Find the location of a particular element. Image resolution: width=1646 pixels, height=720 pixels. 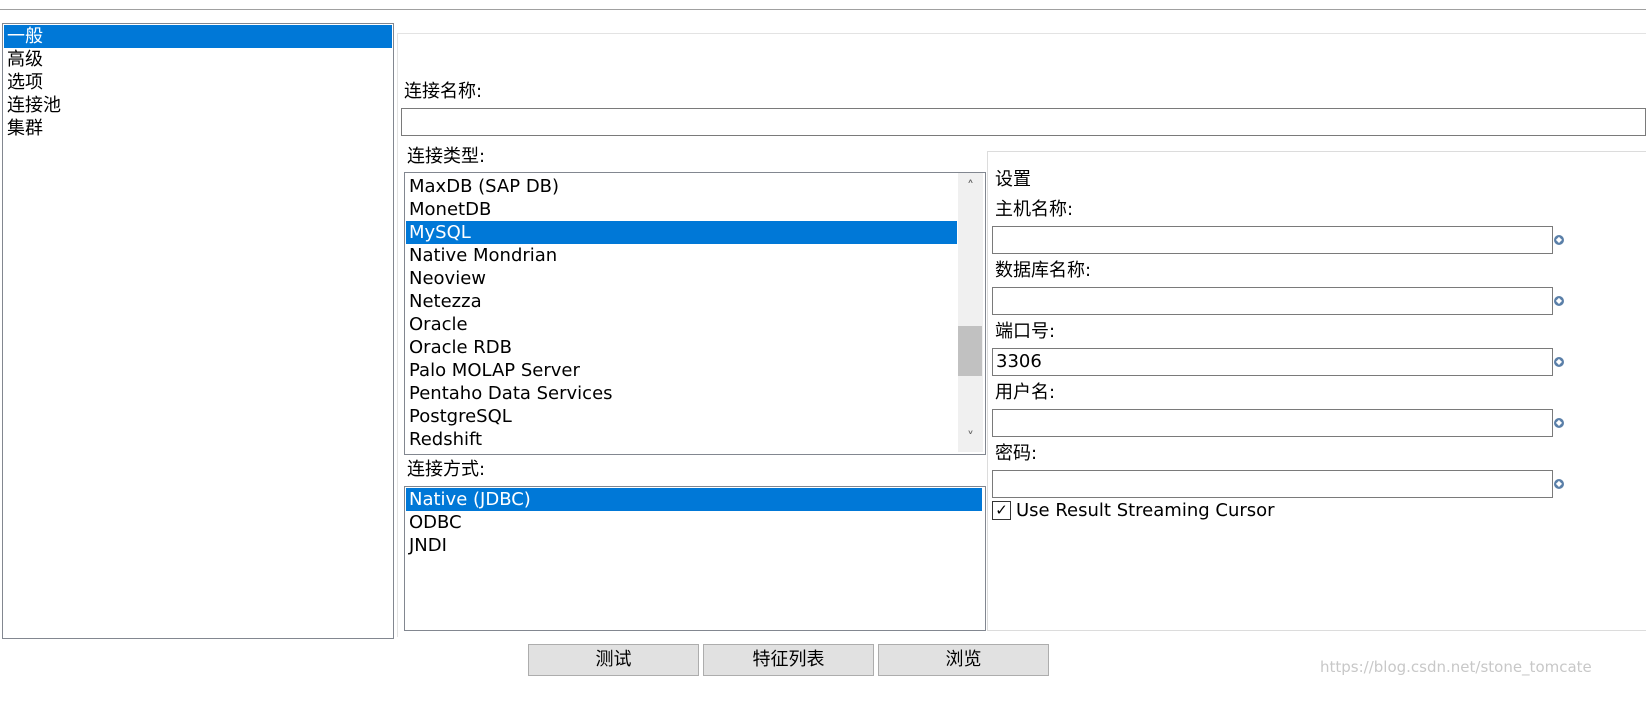

host-input is located at coordinates (1272, 240).